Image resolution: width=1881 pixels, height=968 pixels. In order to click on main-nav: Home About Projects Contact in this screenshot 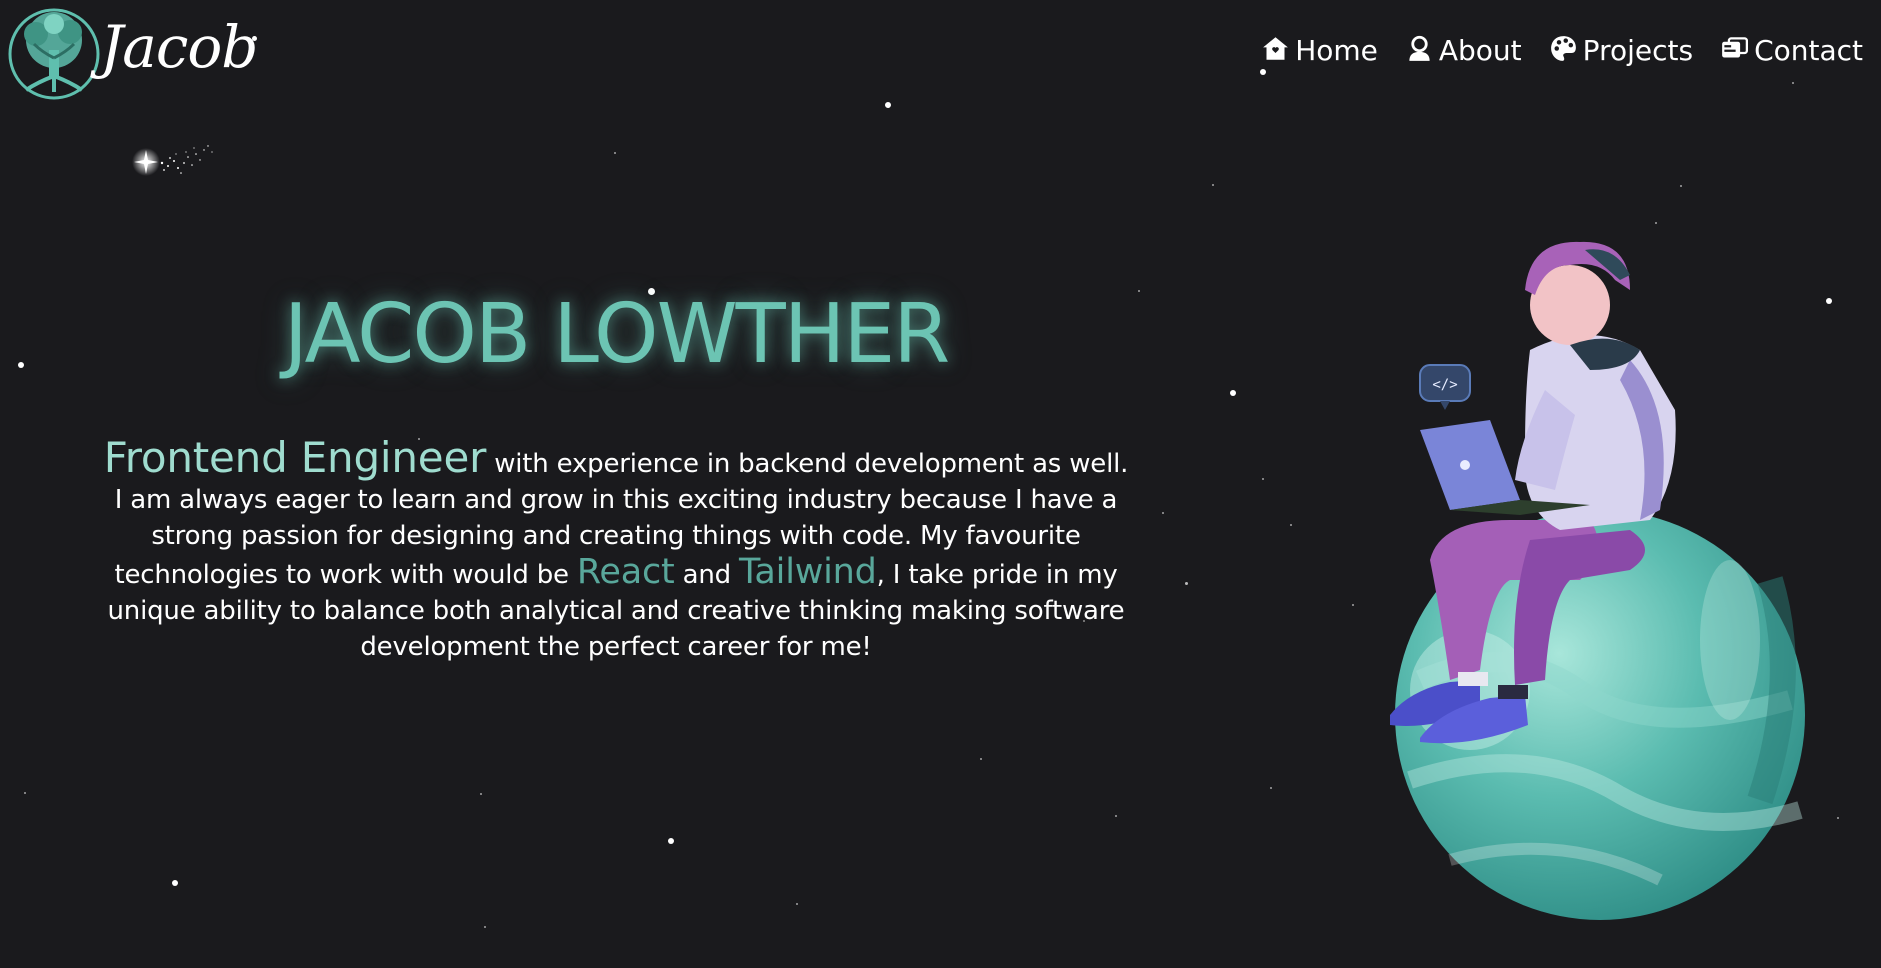, I will do `click(1562, 50)`.